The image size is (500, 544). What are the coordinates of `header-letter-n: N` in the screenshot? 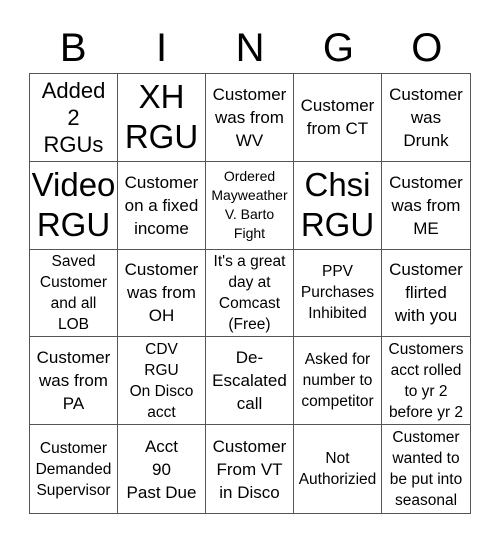 It's located at (250, 48).